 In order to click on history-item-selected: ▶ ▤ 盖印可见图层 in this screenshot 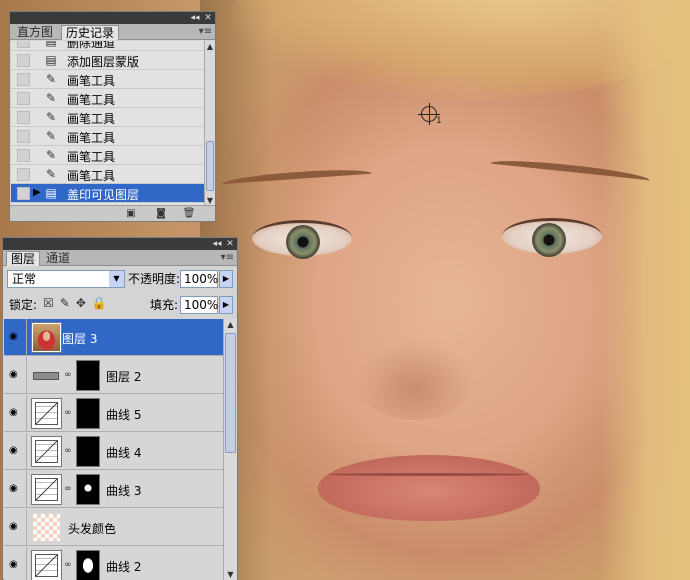, I will do `click(107, 193)`.